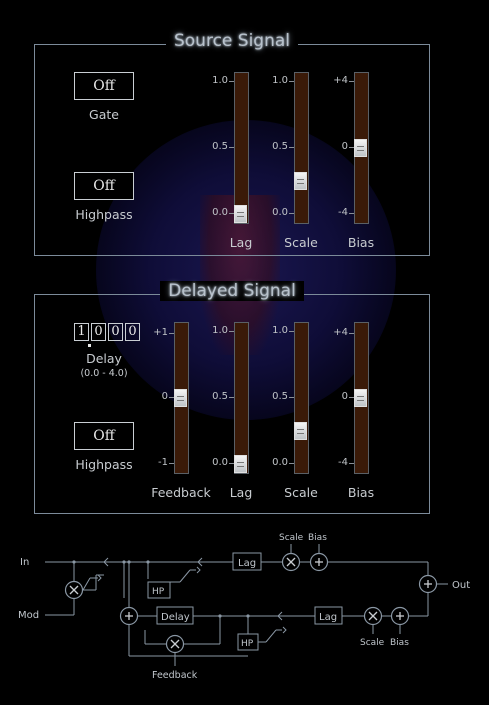 The height and width of the screenshot is (705, 489). What do you see at coordinates (220, 80) in the screenshot?
I see `source-lag-tick-top: 1.0` at bounding box center [220, 80].